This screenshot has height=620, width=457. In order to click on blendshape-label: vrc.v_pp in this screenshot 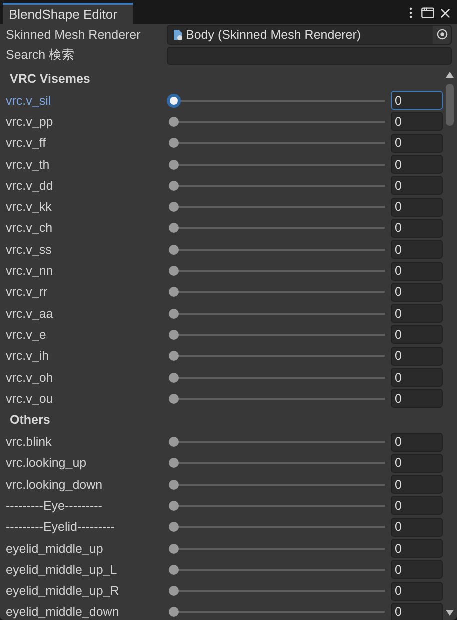, I will do `click(30, 121)`.